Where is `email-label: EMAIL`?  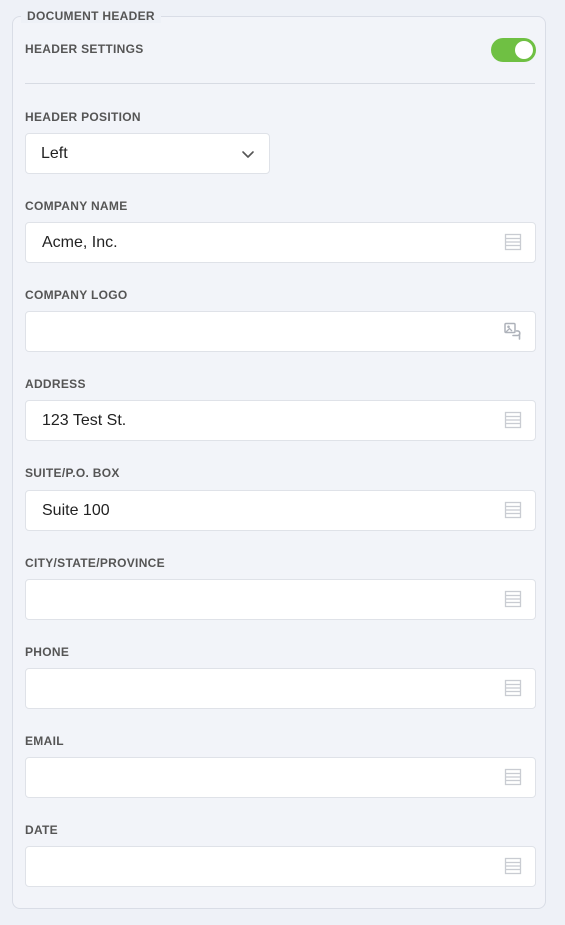 email-label: EMAIL is located at coordinates (44, 741).